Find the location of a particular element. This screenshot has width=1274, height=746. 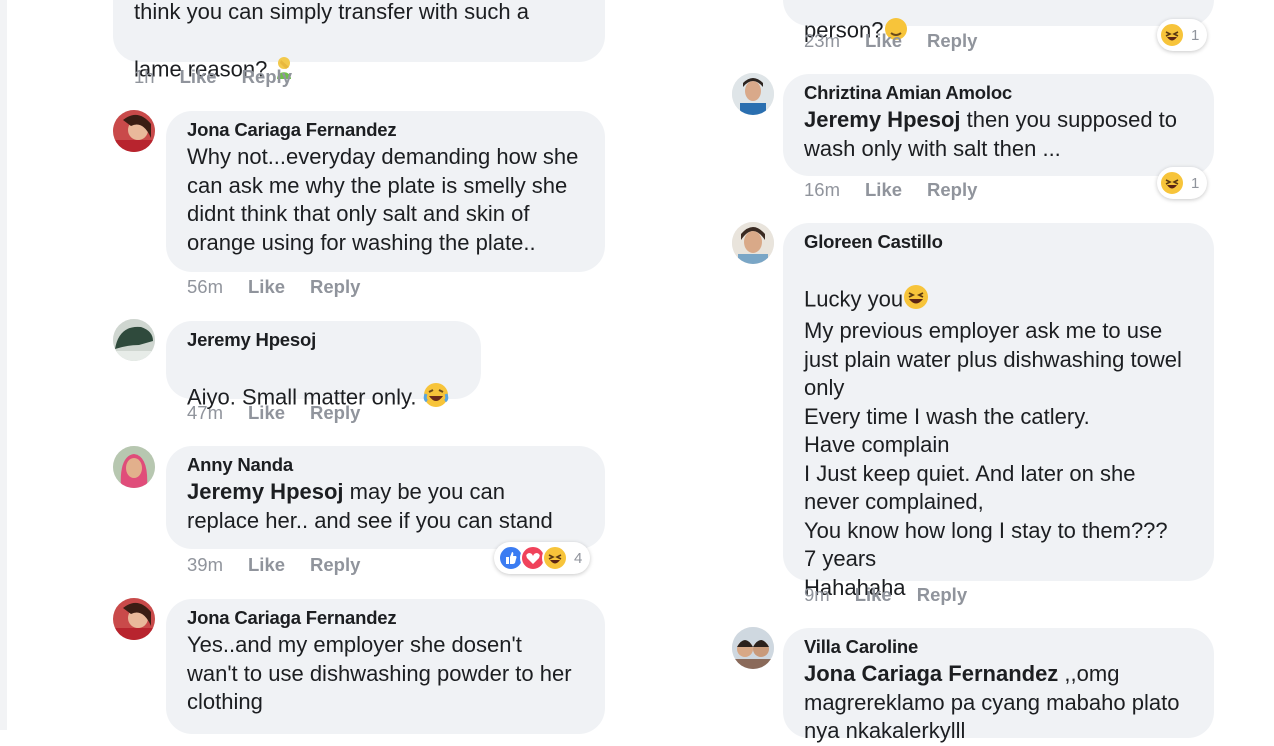

comment-bubble: person? is located at coordinates (998, 21).